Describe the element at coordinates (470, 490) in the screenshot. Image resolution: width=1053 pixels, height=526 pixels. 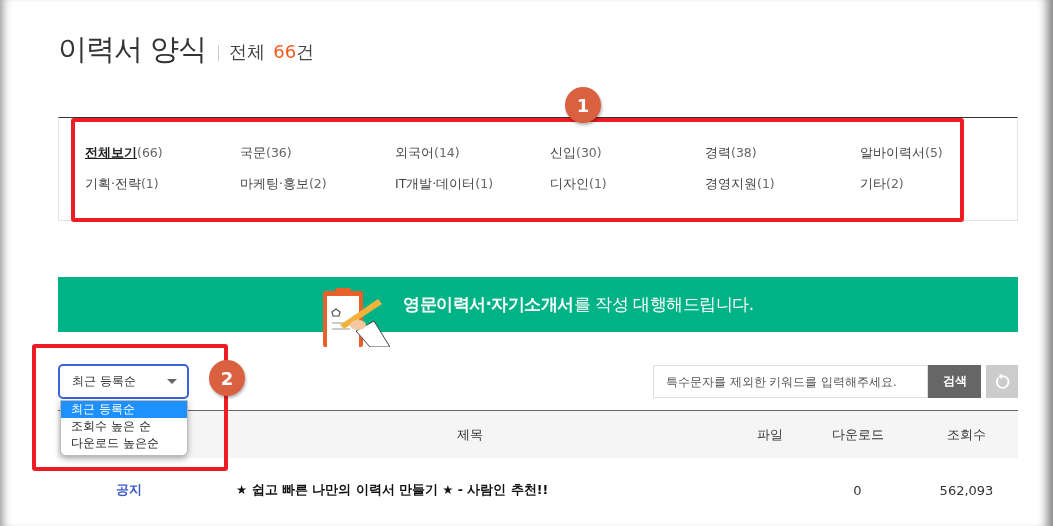
I see `post-title-link: ★ 쉽고 빠른 나만의 이력서 만들기 ★ - 사람인 추천!!` at that location.